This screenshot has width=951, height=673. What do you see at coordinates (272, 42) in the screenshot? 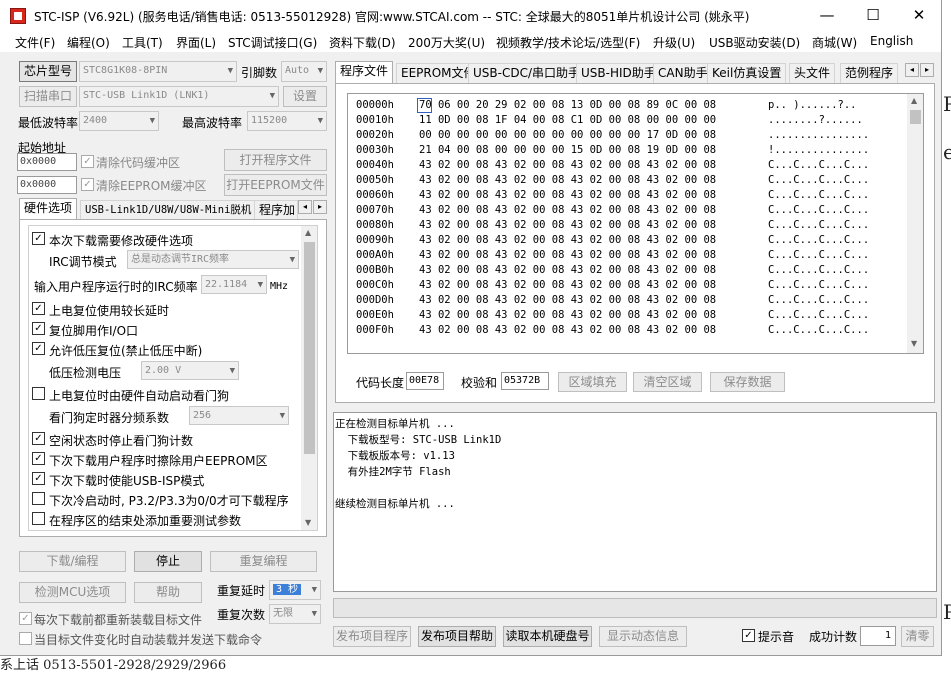
I see `menu-debug-interface: STC调试接口(G)` at bounding box center [272, 42].